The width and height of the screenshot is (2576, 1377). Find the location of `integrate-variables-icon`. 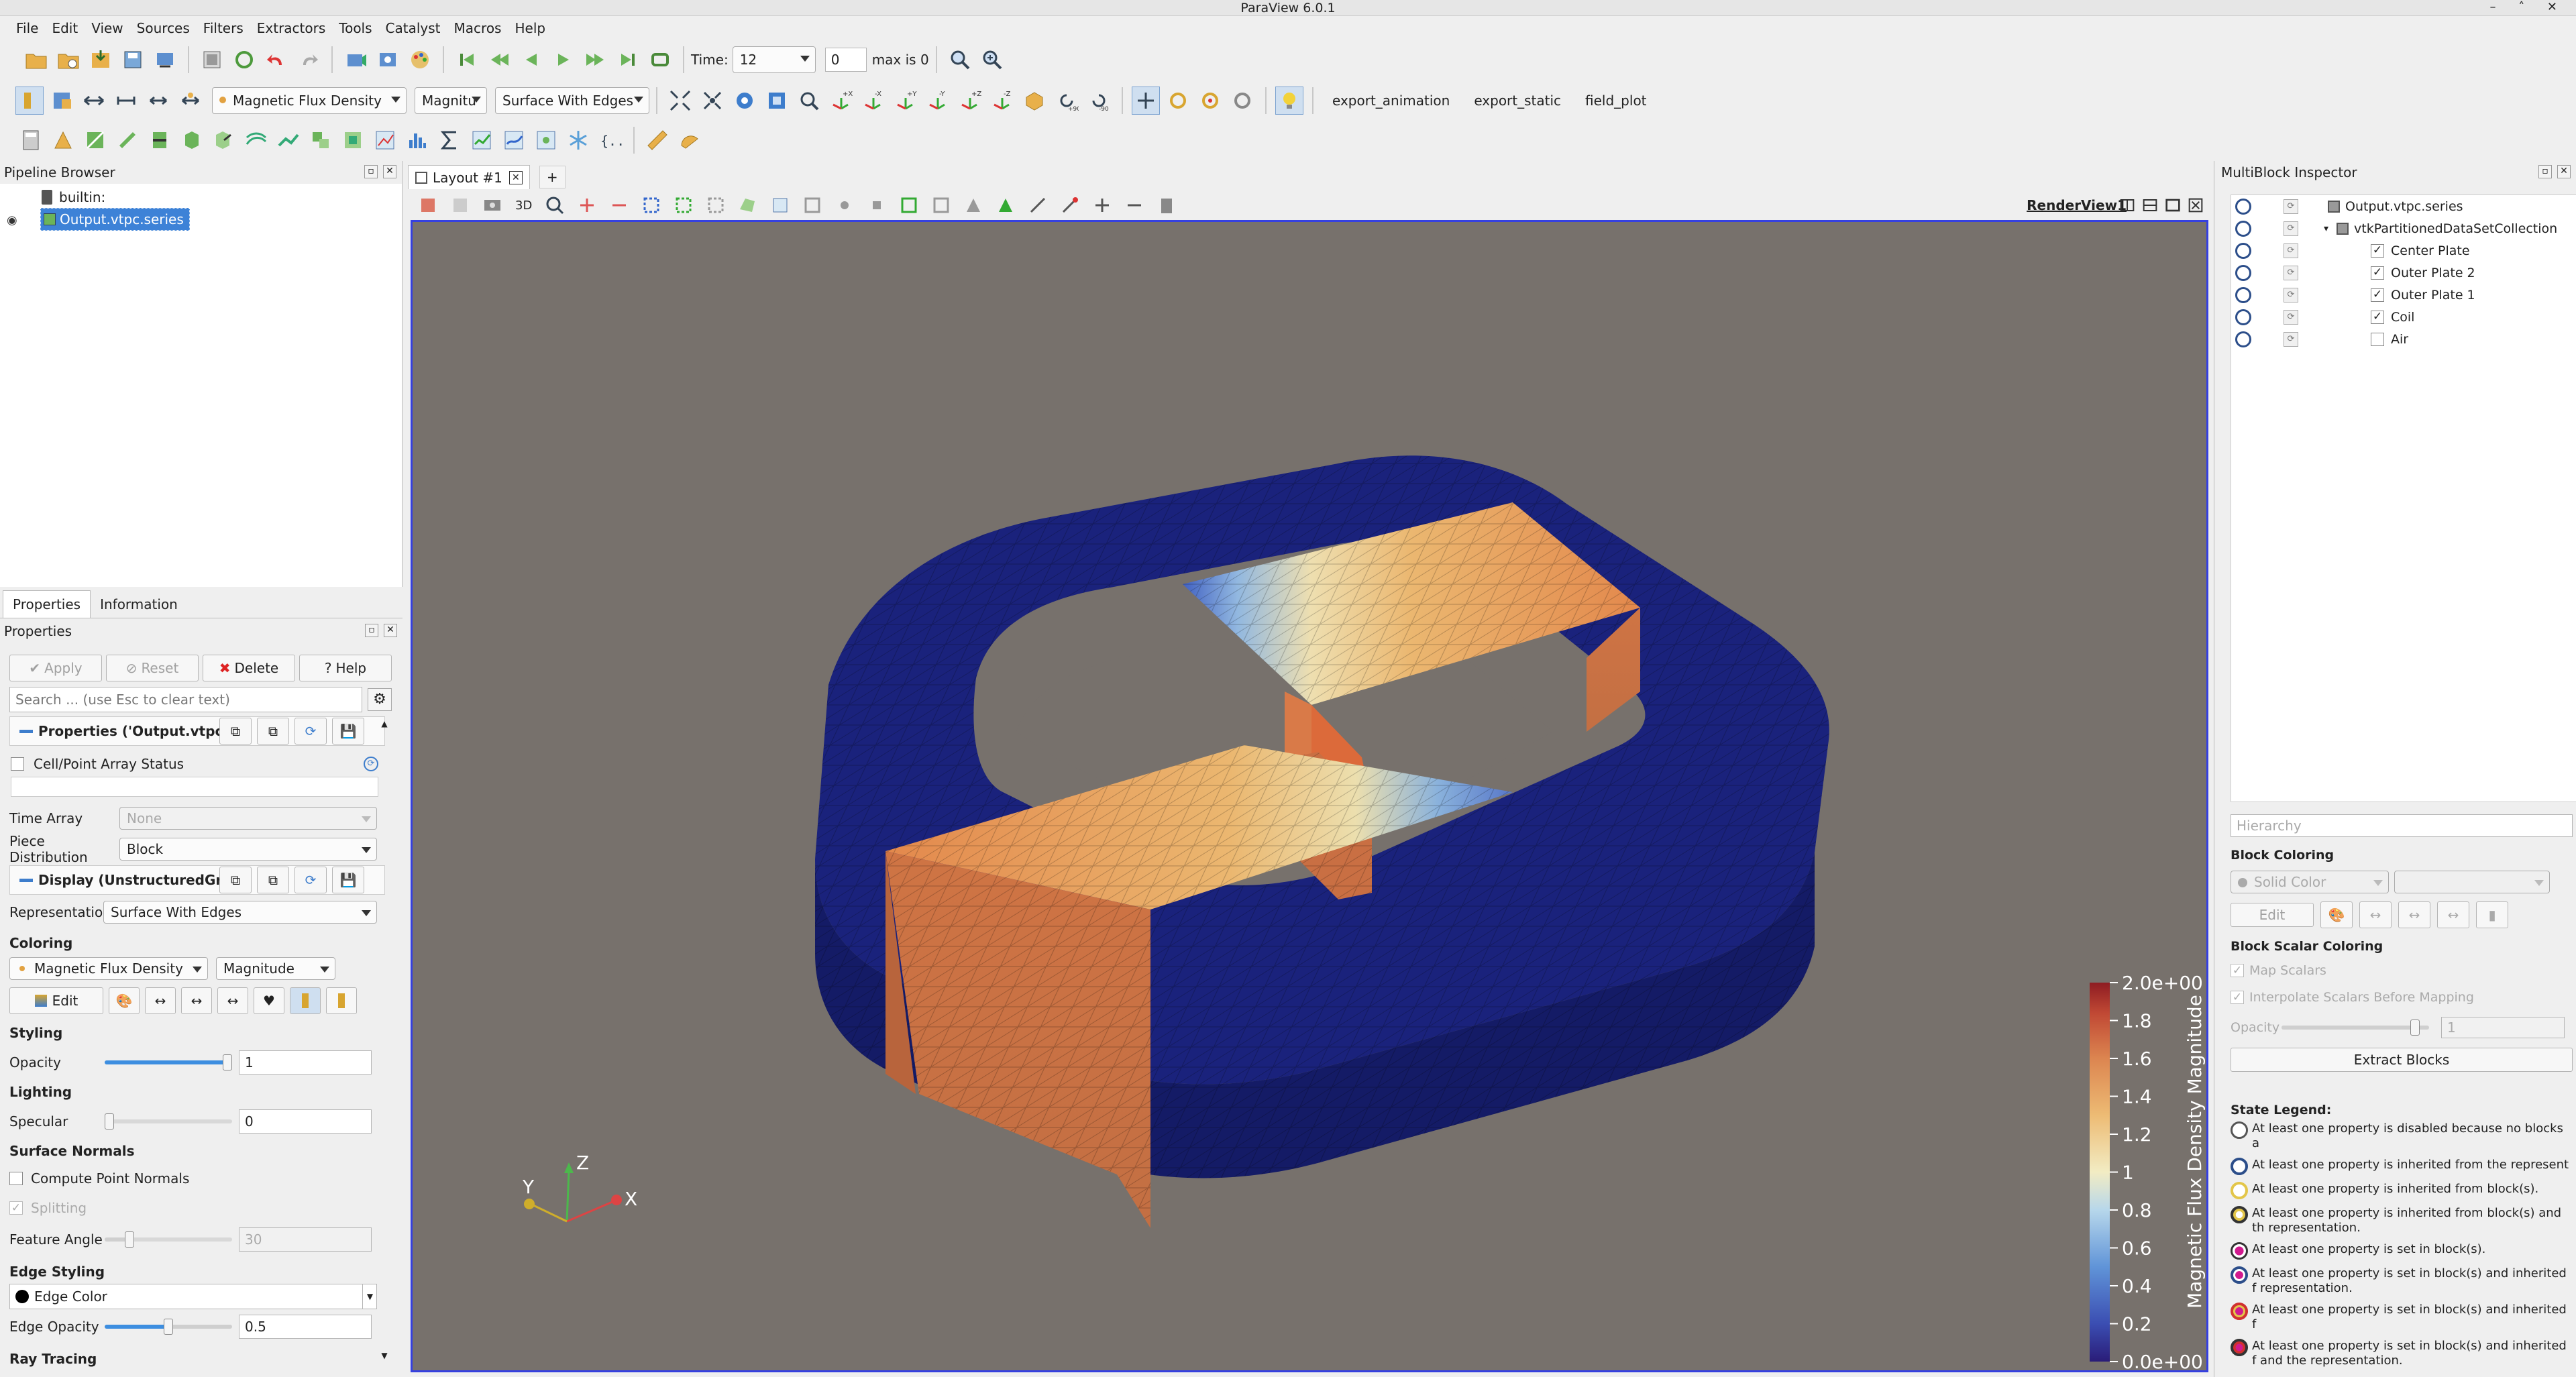

integrate-variables-icon is located at coordinates (449, 140).